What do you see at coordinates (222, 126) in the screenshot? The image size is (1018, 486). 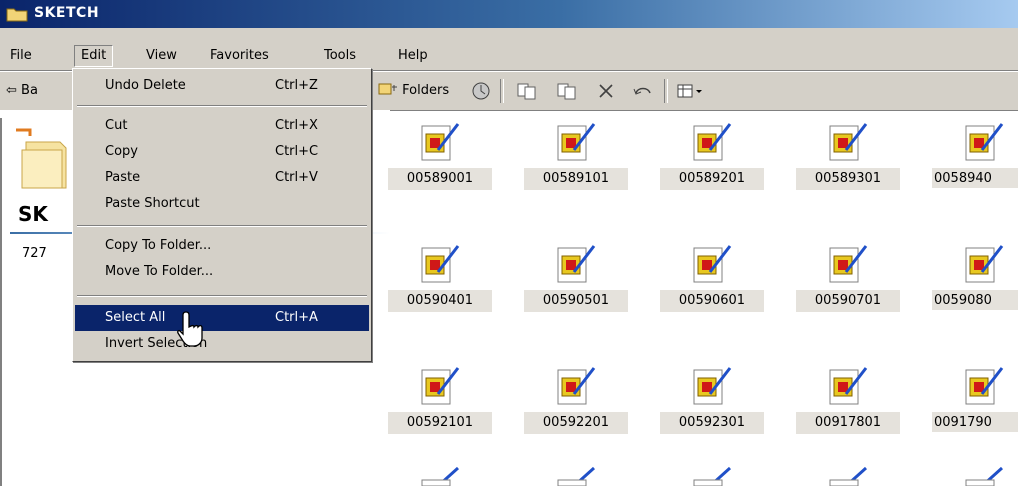 I see `menu-item-cut: Cut Ctrl+X` at bounding box center [222, 126].